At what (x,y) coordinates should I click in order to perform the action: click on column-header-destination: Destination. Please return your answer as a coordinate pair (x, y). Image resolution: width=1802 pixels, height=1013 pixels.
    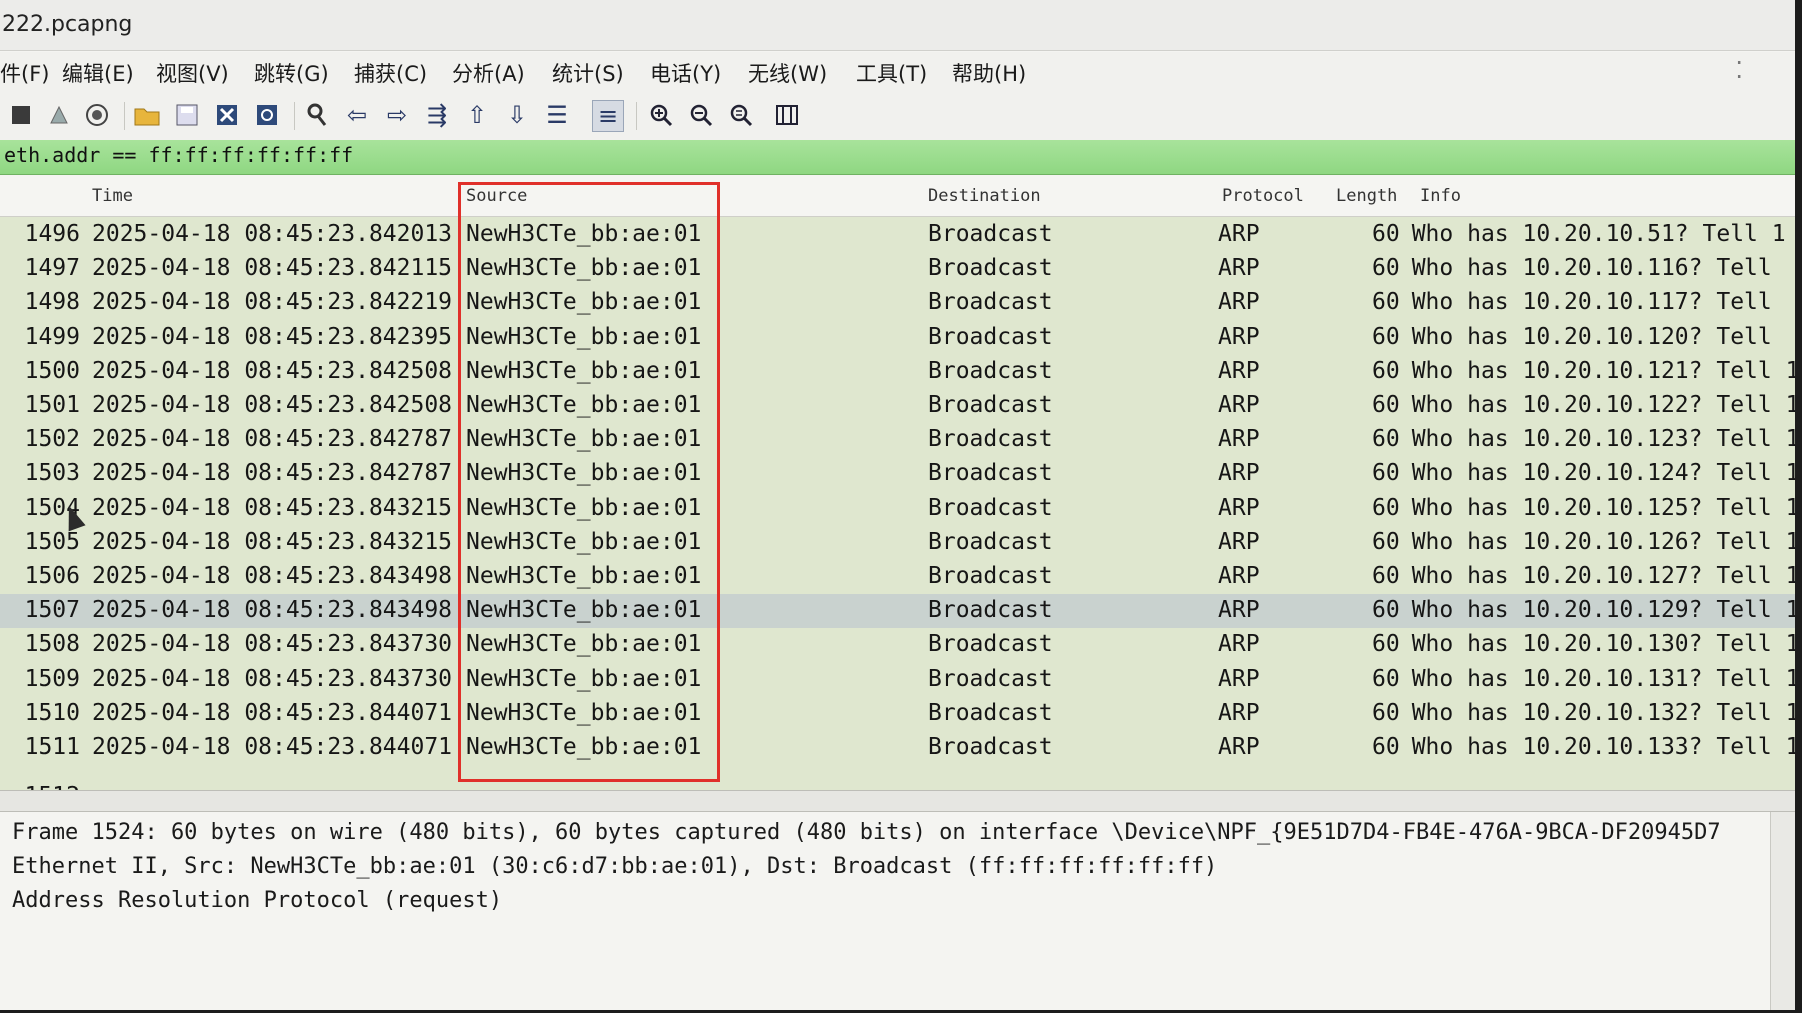
    Looking at the image, I should click on (984, 196).